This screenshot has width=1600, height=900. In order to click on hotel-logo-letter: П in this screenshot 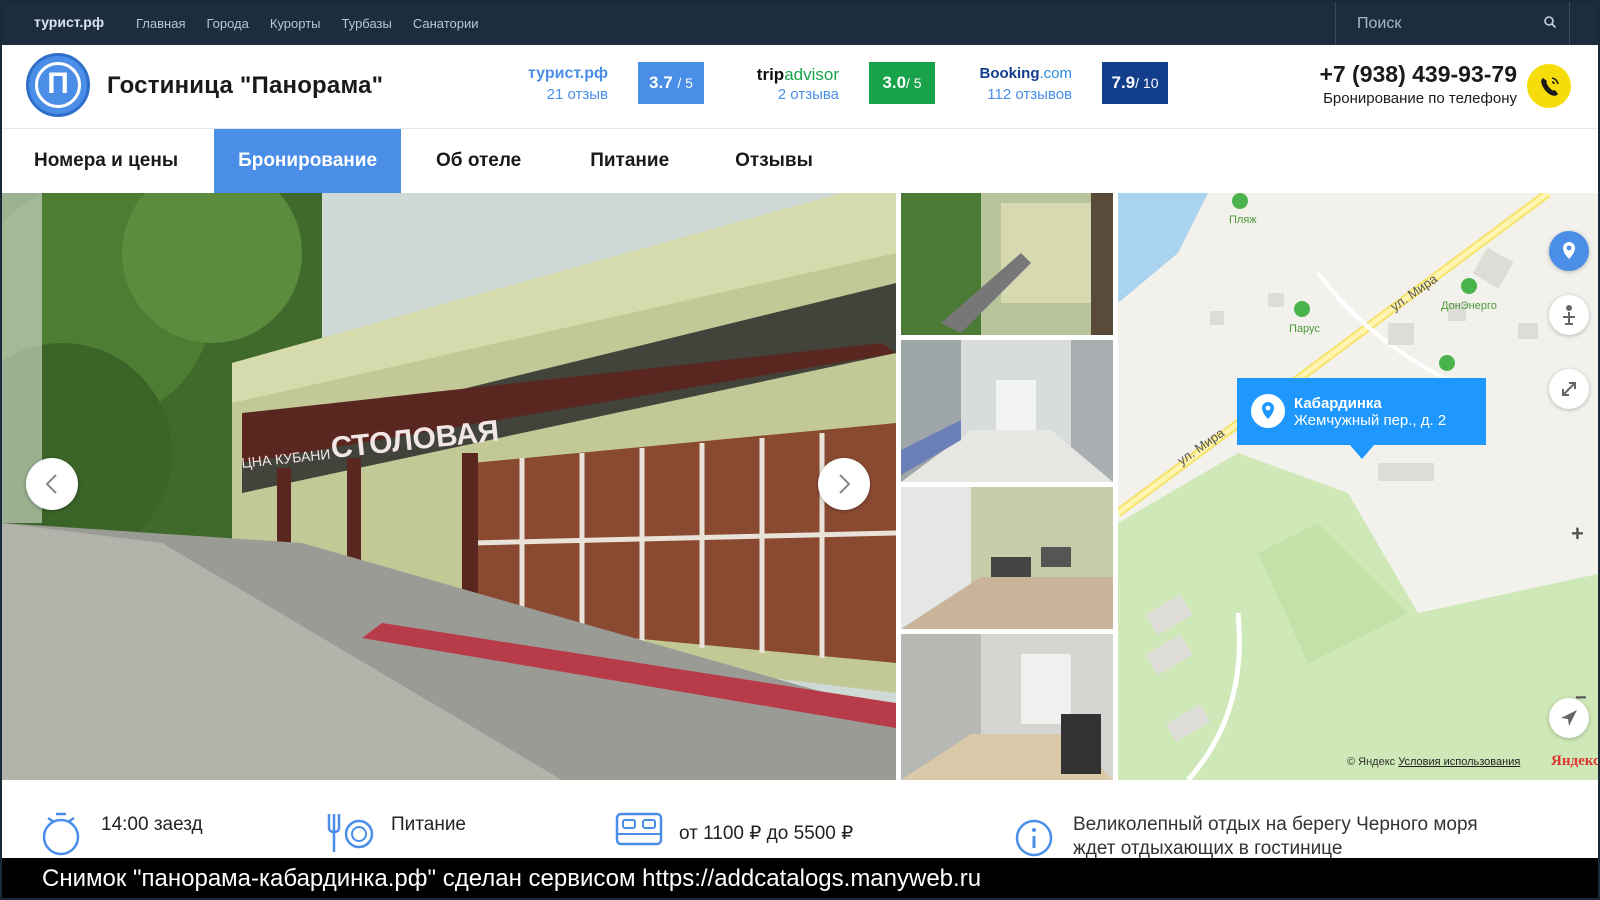, I will do `click(58, 85)`.